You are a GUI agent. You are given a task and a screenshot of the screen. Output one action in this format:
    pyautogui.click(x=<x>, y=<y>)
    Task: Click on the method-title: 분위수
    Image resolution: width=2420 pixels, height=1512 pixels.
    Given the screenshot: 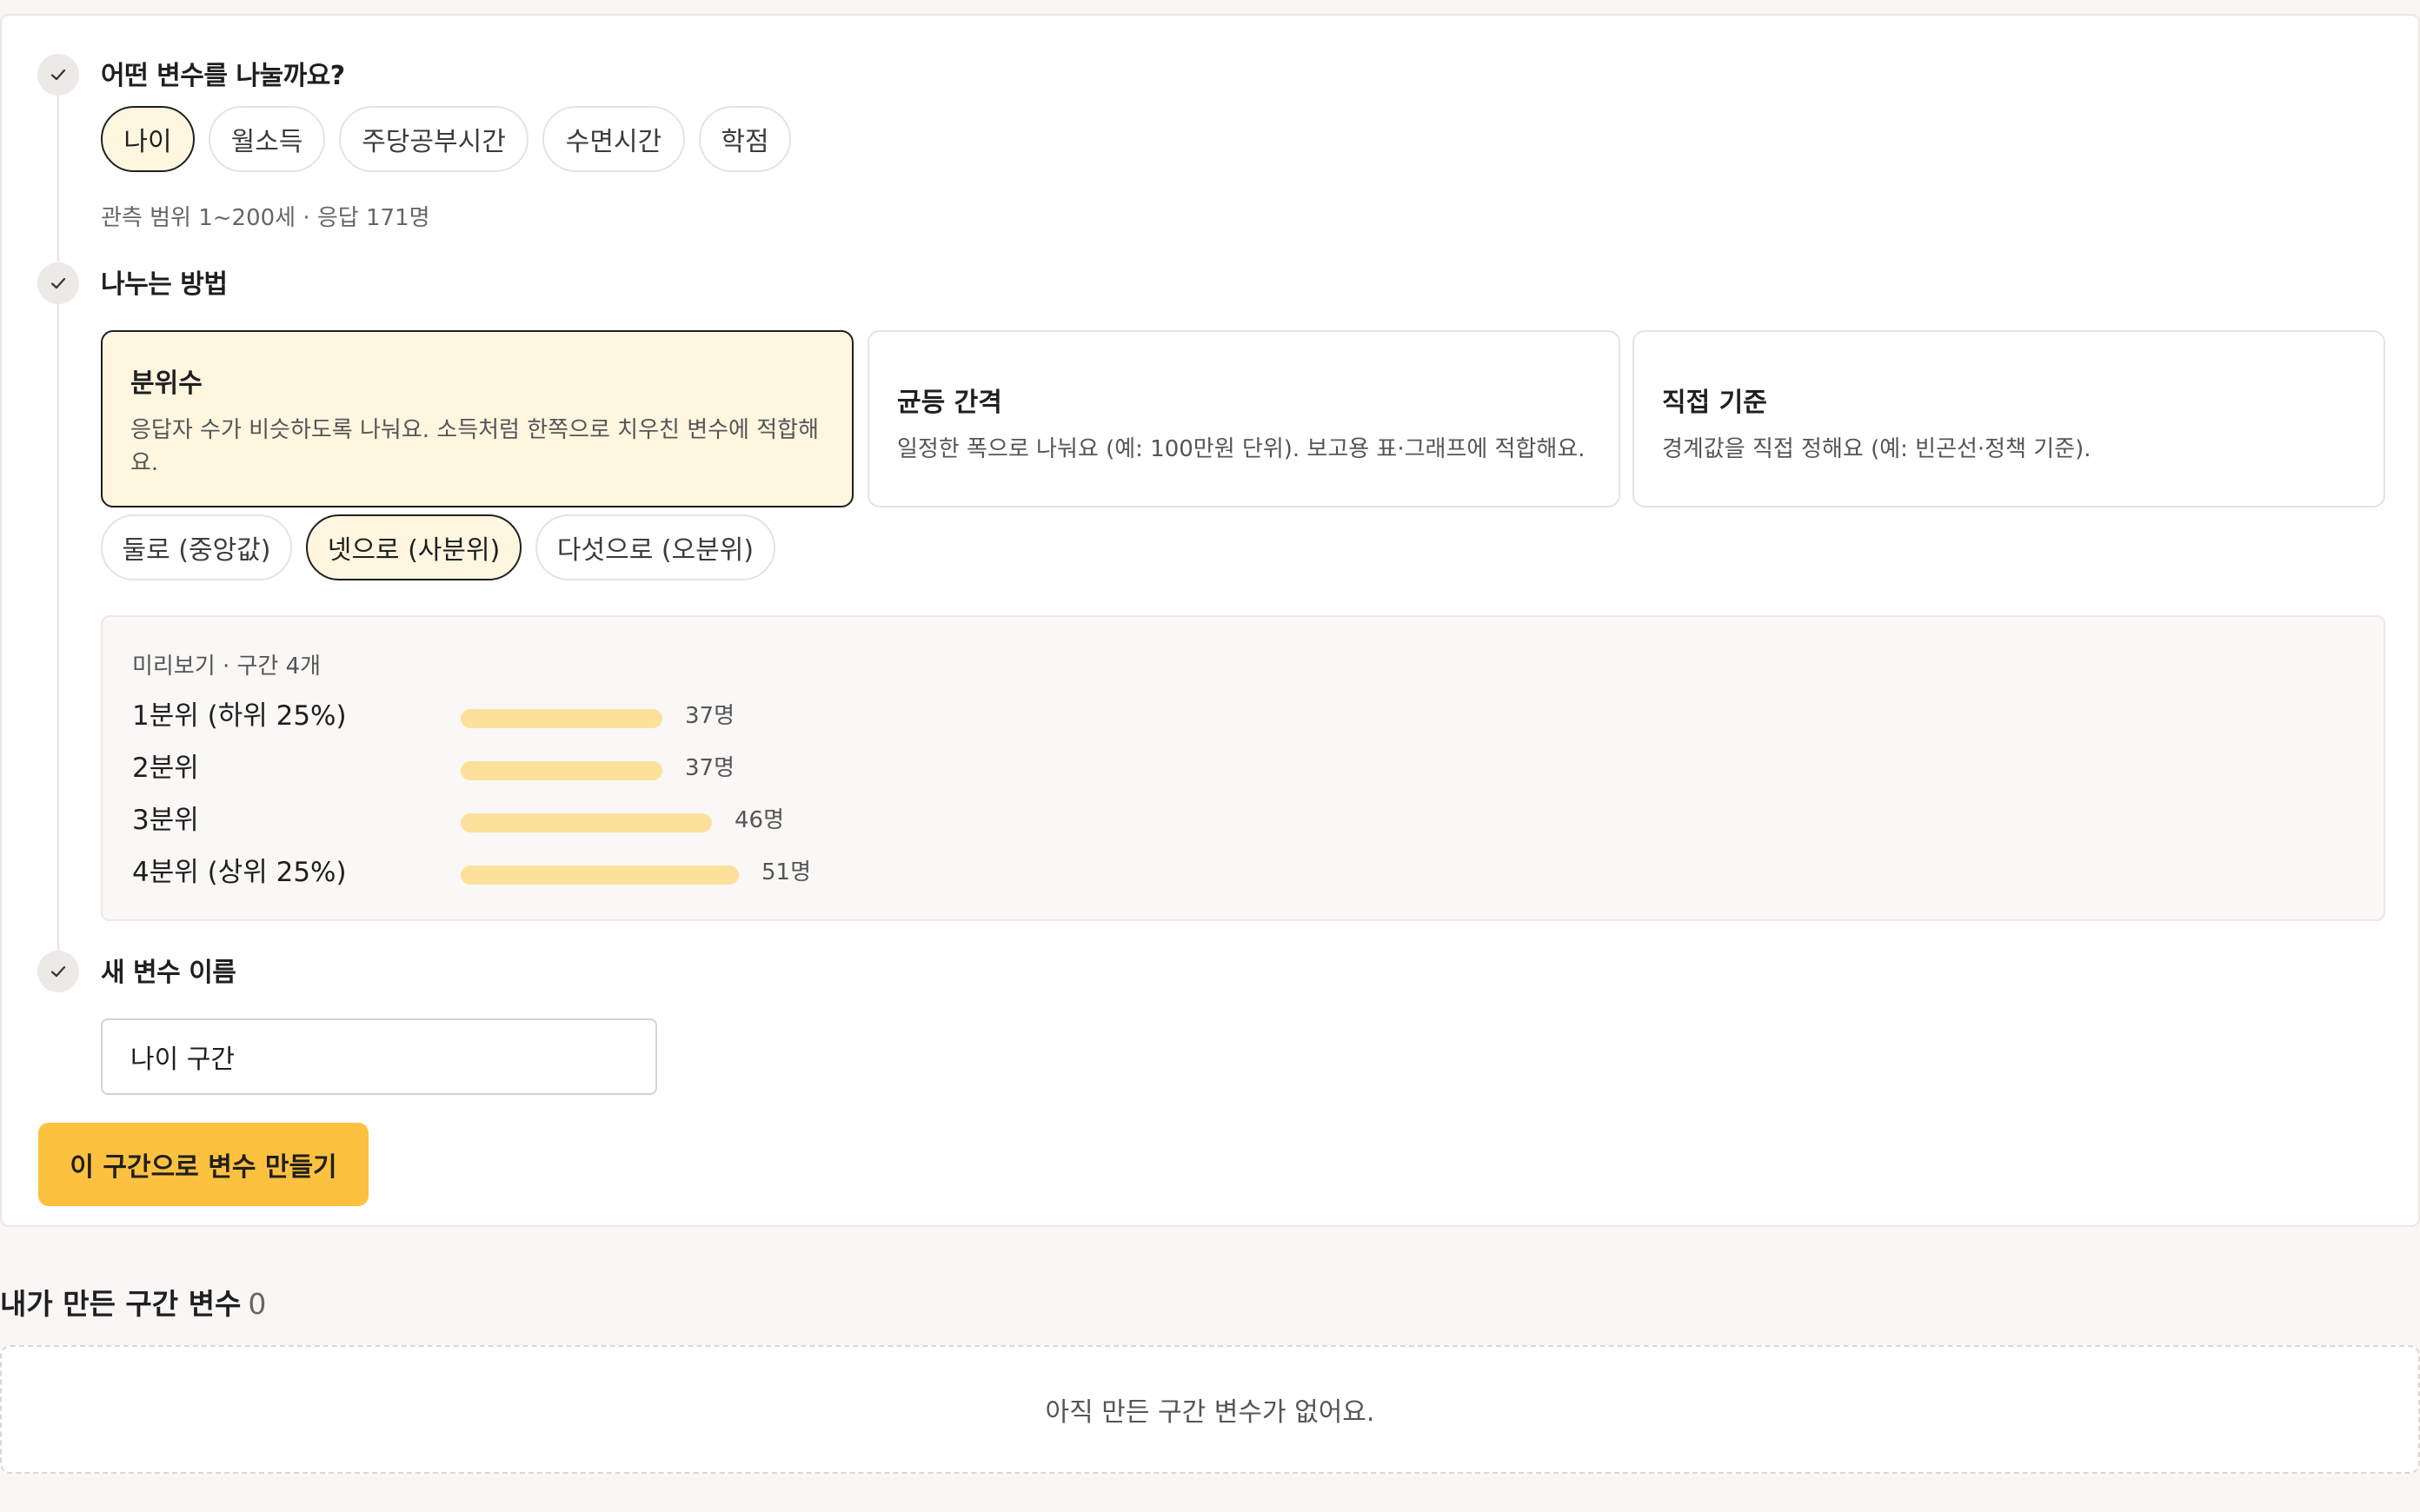 What is the action you would take?
    pyautogui.click(x=166, y=383)
    